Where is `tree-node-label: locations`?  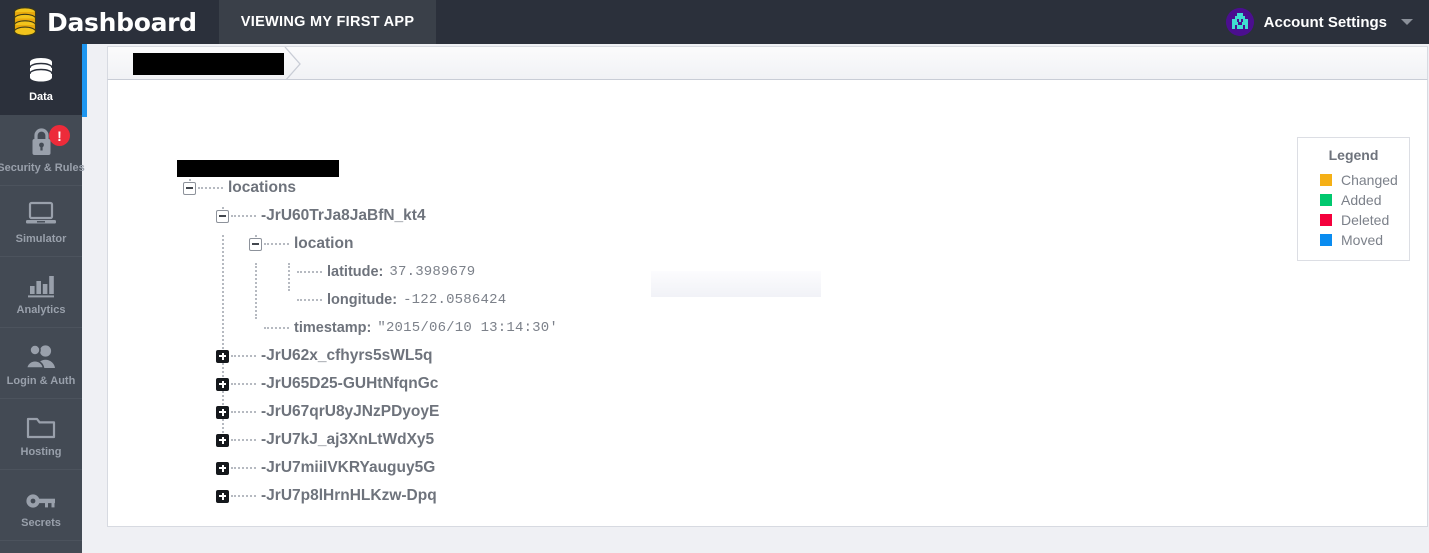
tree-node-label: locations is located at coordinates (262, 187).